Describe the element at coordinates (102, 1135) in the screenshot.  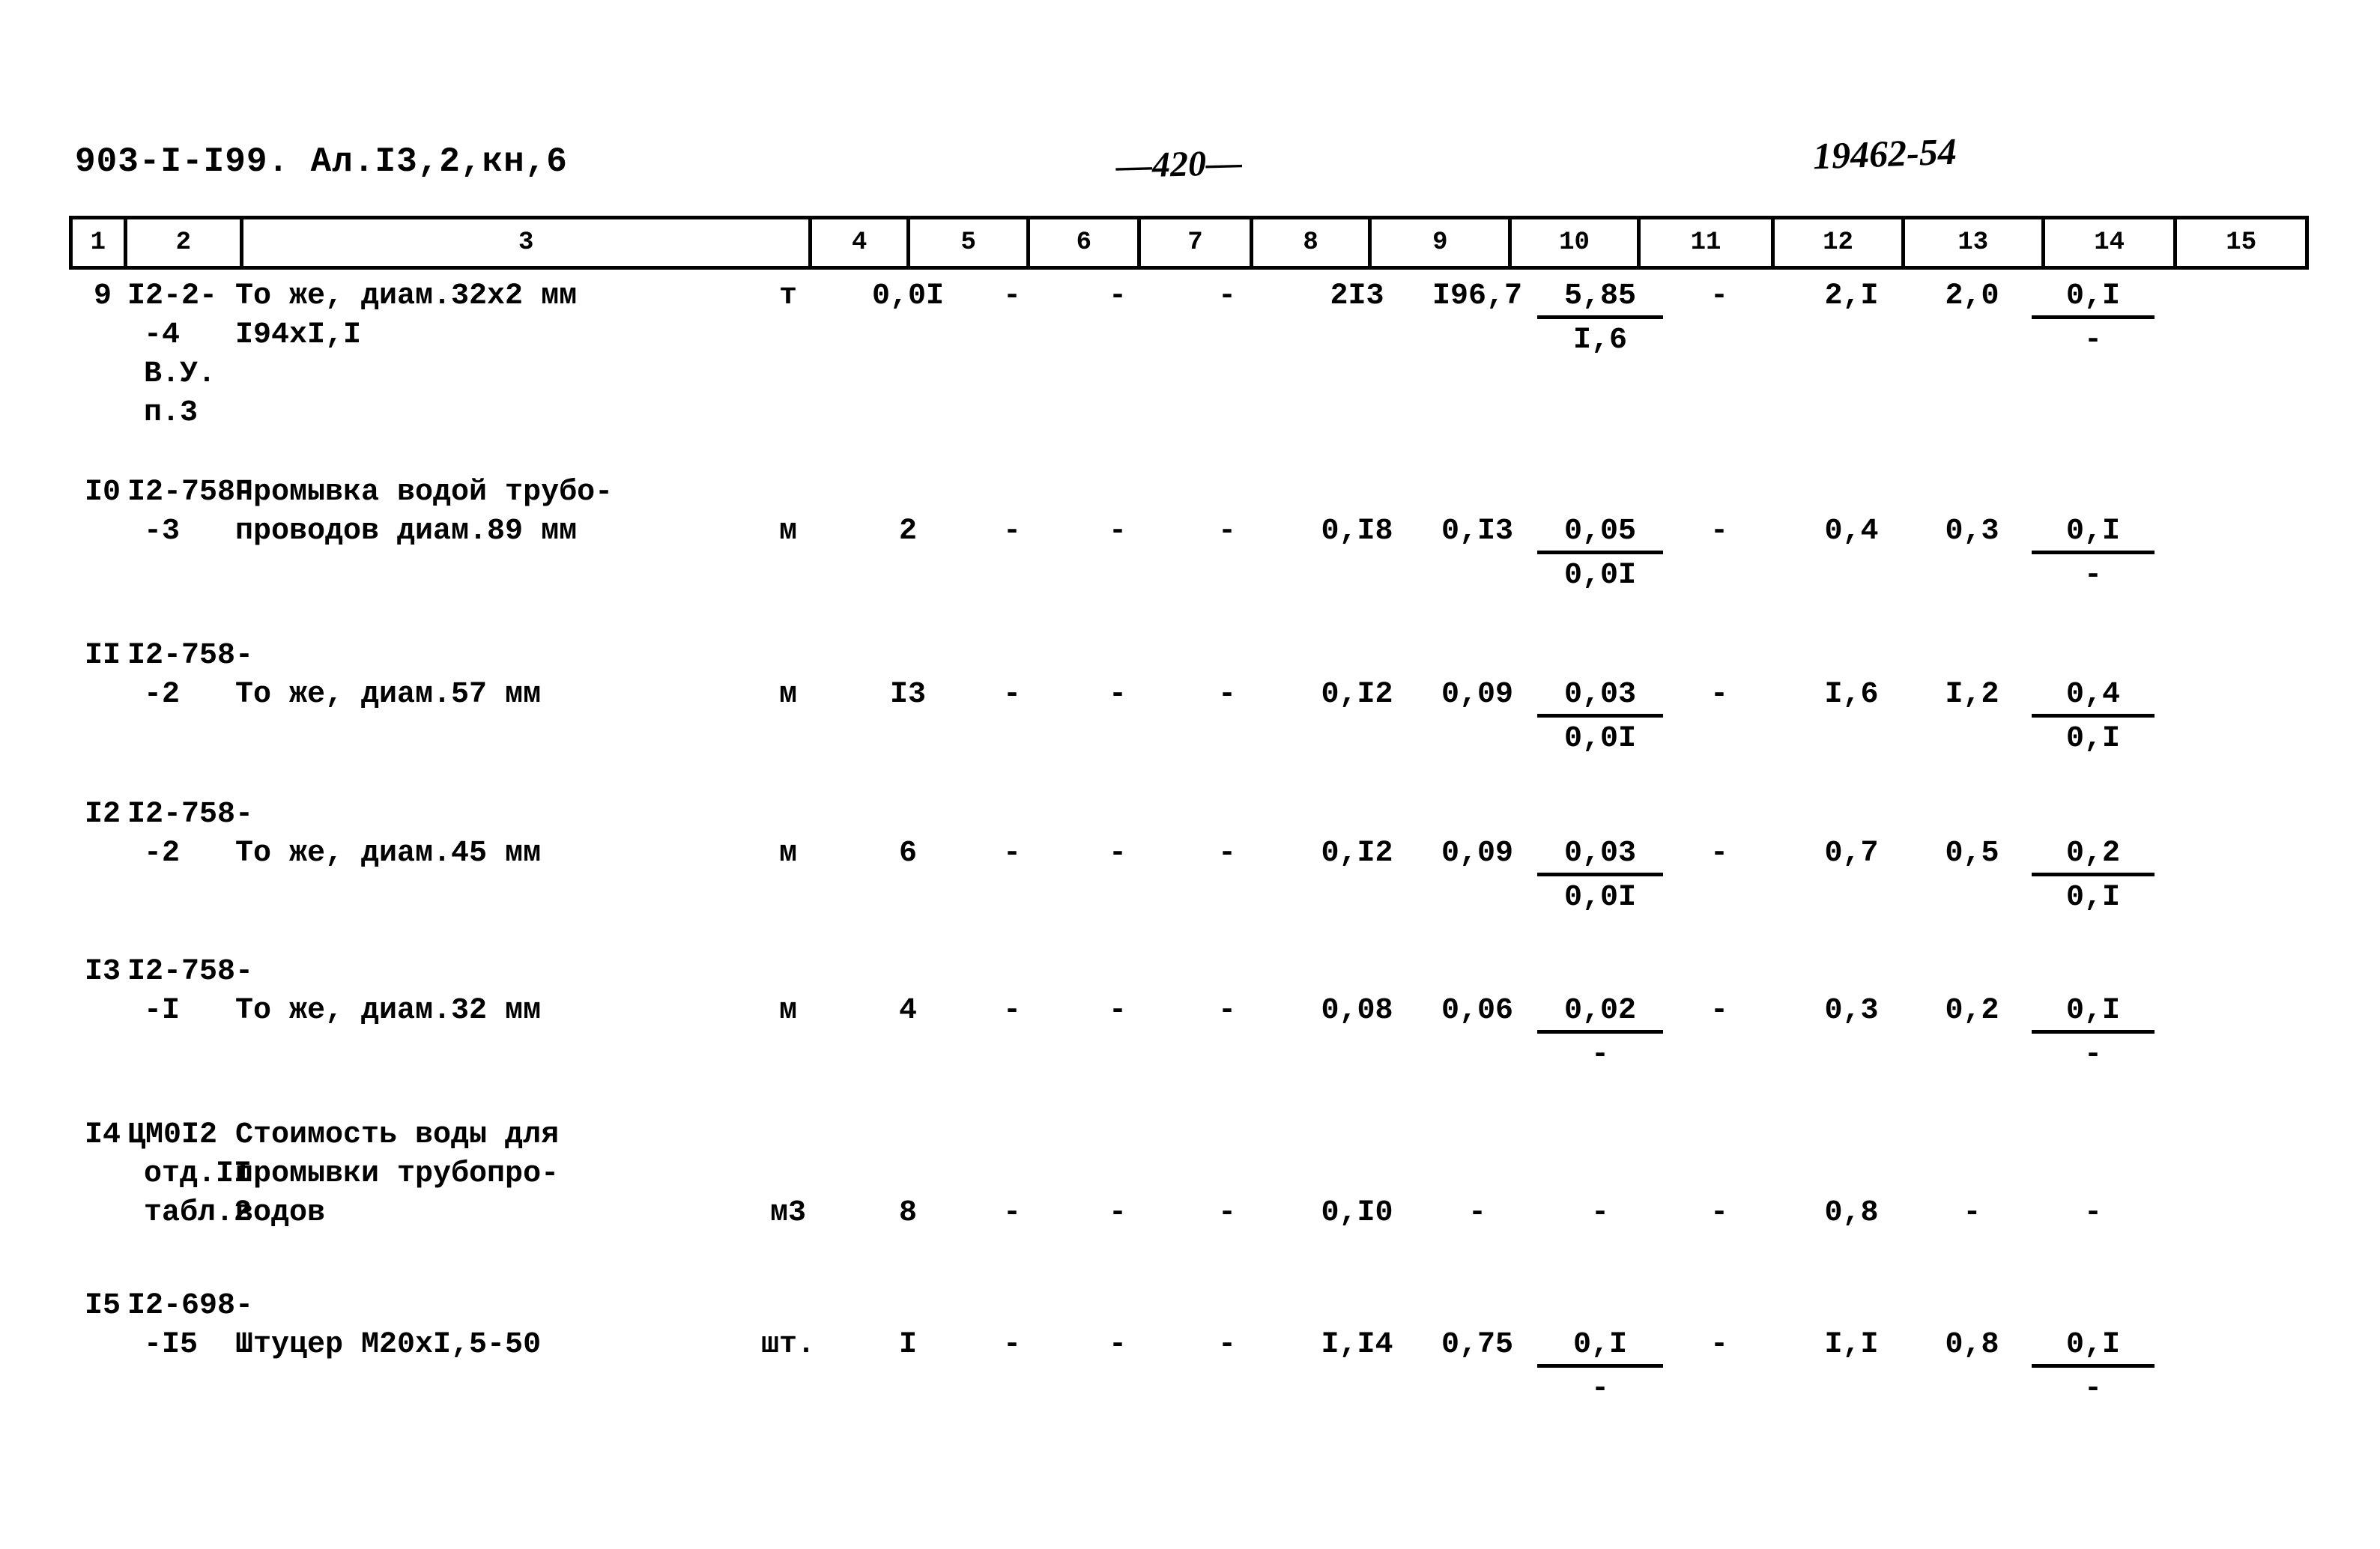
I see `row-item-number: I4` at that location.